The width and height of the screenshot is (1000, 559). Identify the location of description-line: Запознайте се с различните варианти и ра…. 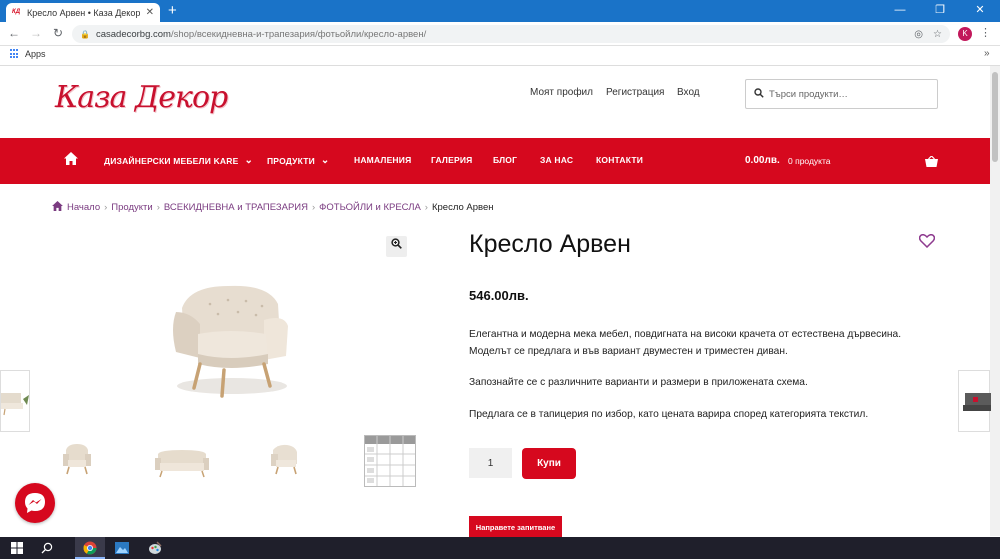
(638, 382).